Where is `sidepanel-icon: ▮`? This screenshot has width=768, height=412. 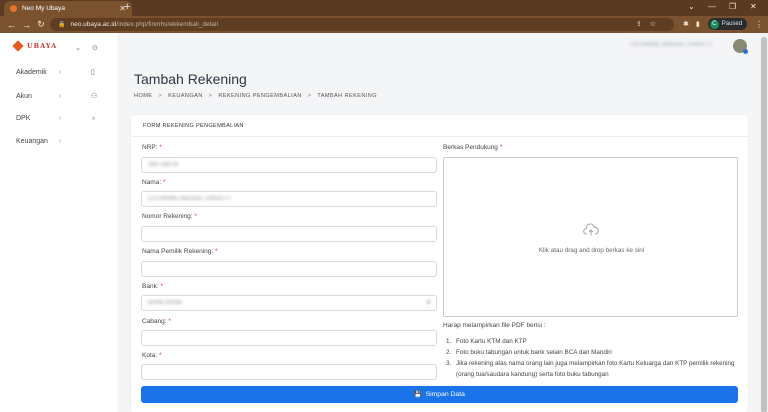
sidepanel-icon: ▮ is located at coordinates (698, 24).